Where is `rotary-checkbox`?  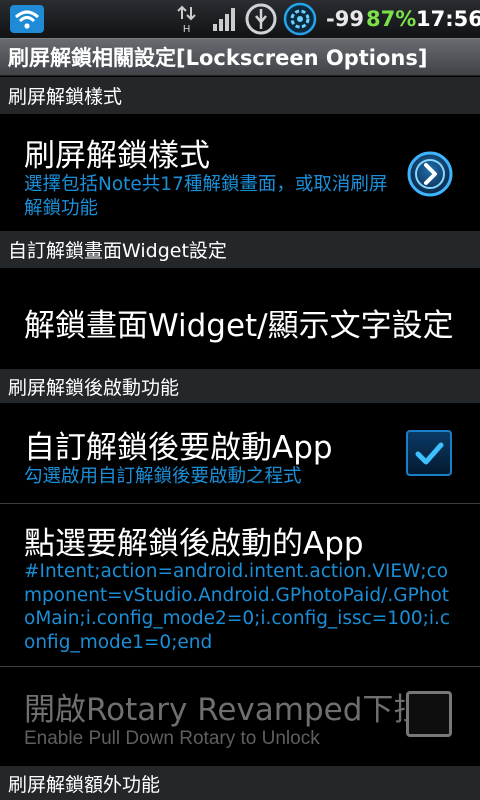 rotary-checkbox is located at coordinates (429, 714).